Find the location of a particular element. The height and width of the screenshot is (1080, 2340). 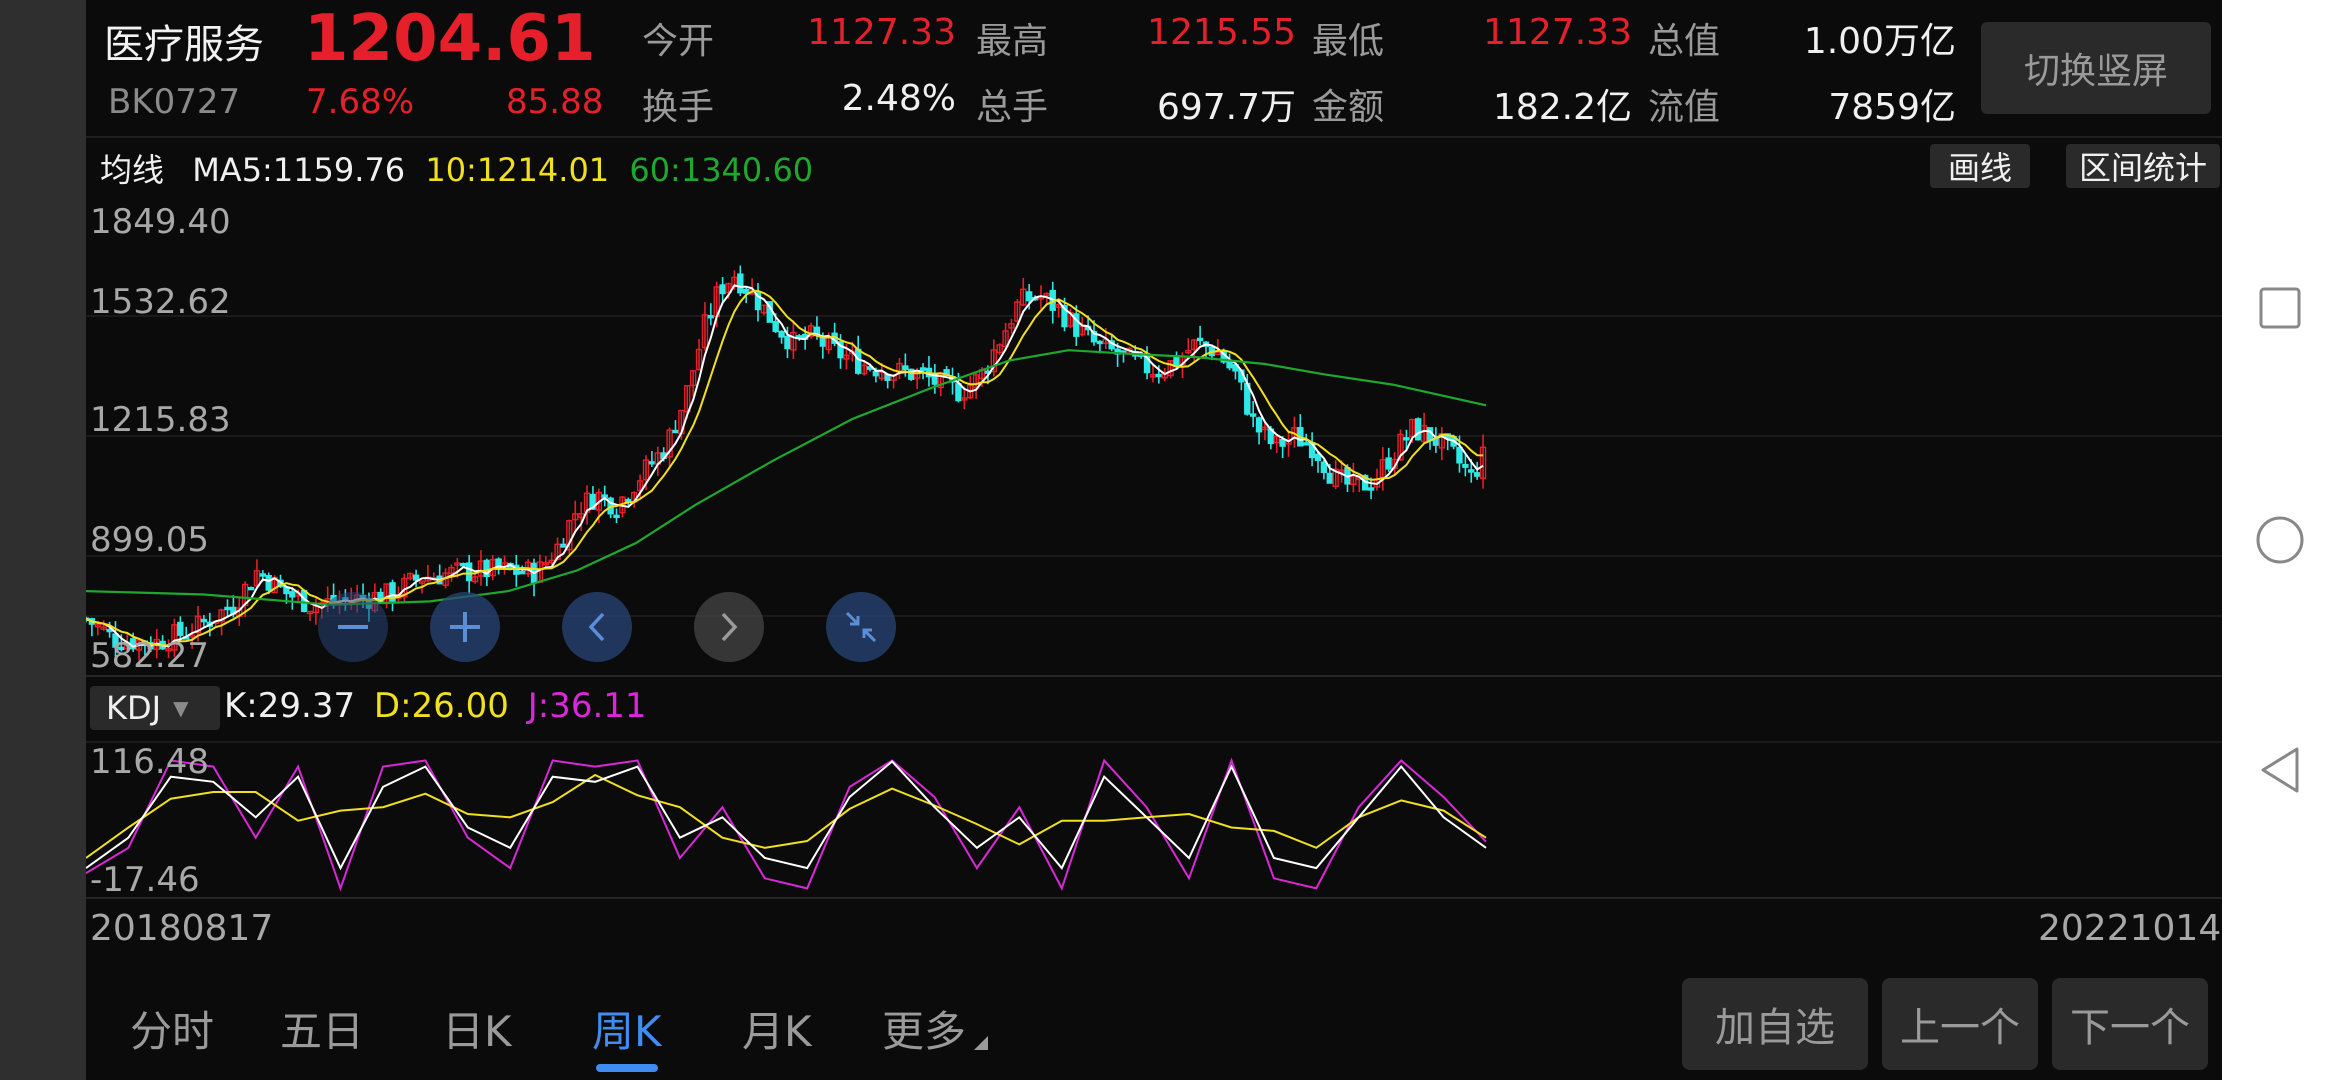

caret-down-icon: ▼ is located at coordinates (181, 708).